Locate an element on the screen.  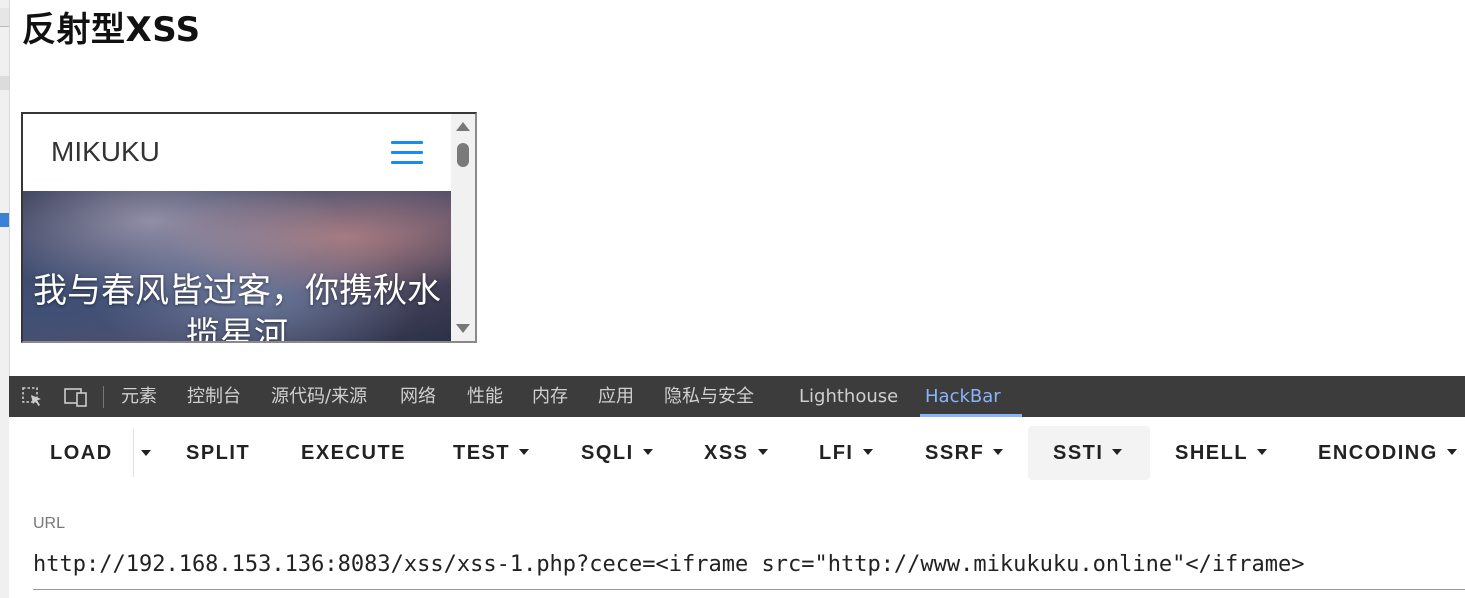
inspect-element-icon is located at coordinates (32, 396).